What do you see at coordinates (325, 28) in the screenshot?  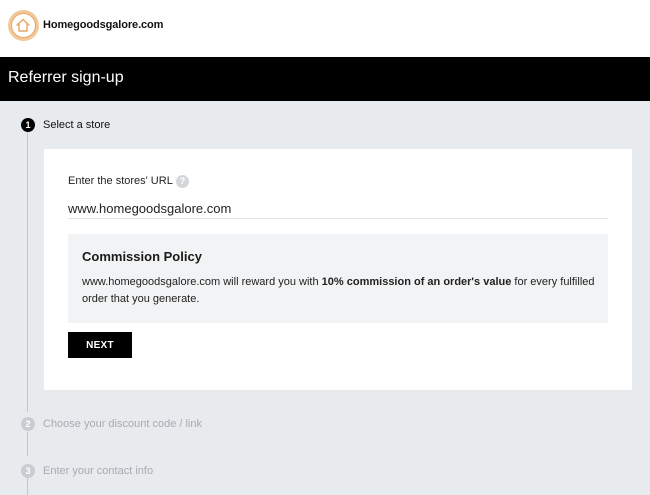 I see `top-bar: Homegoodsgalore.com` at bounding box center [325, 28].